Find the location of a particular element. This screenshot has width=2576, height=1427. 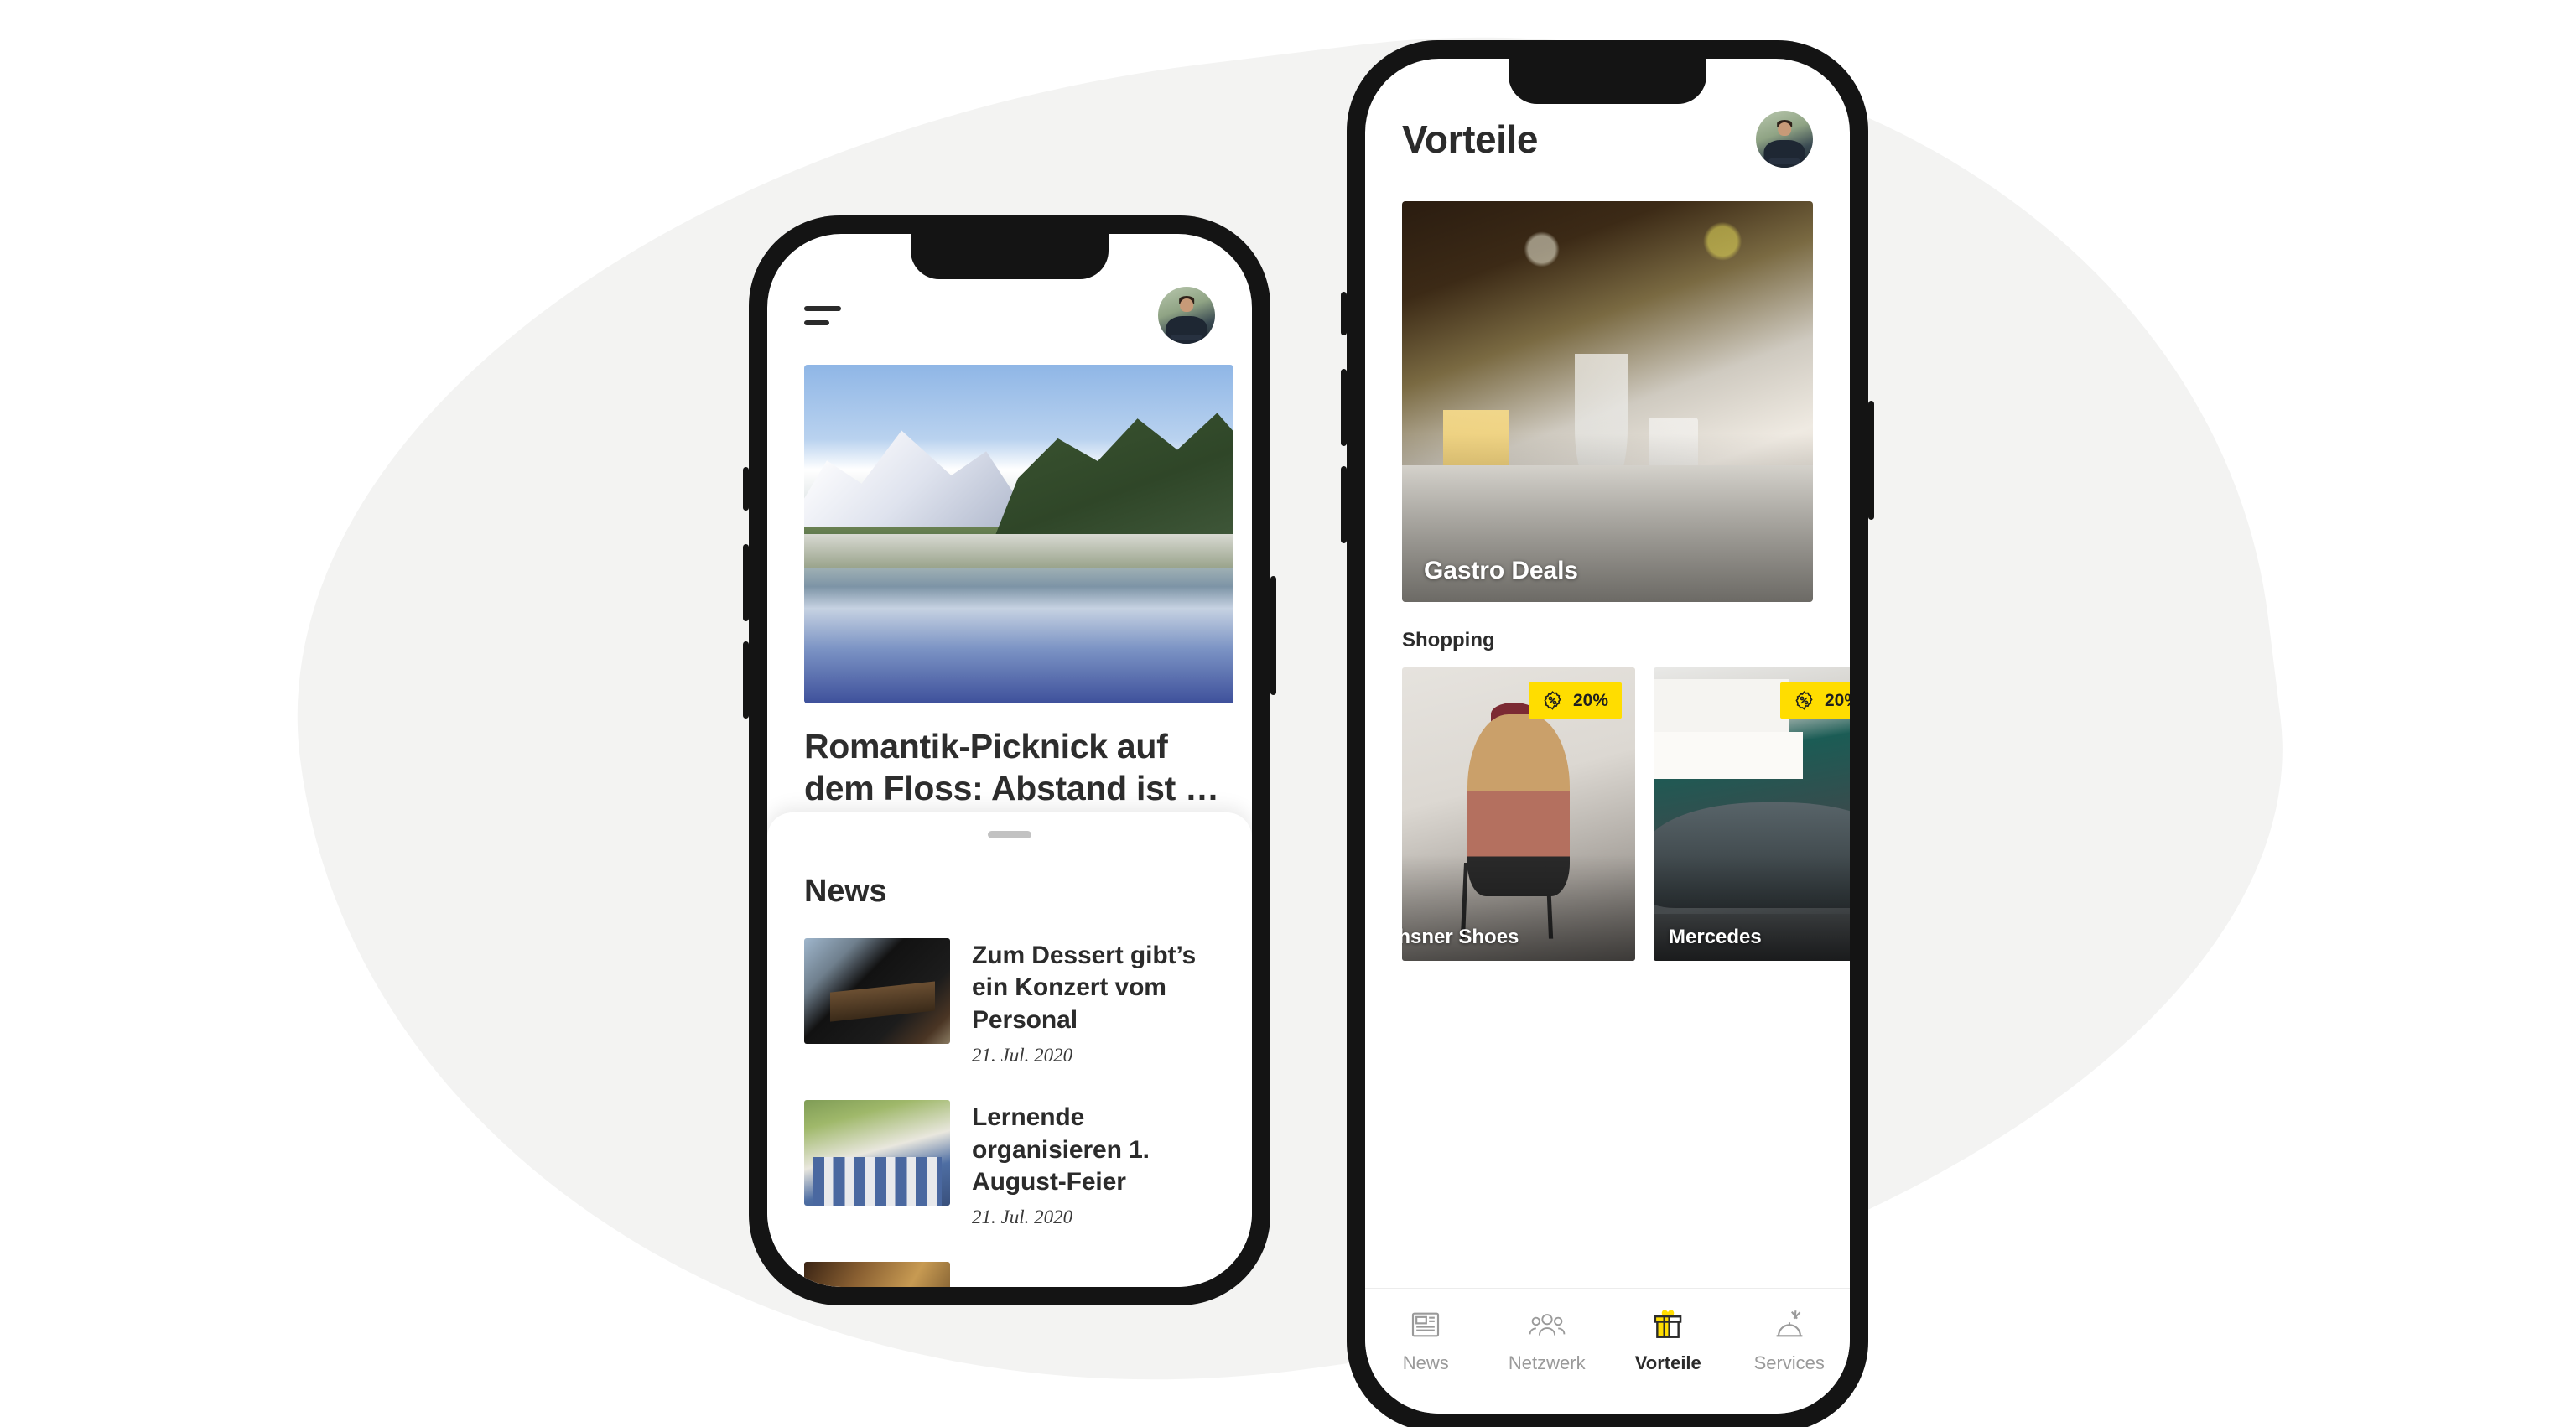

grand-piano-photo is located at coordinates (877, 991).